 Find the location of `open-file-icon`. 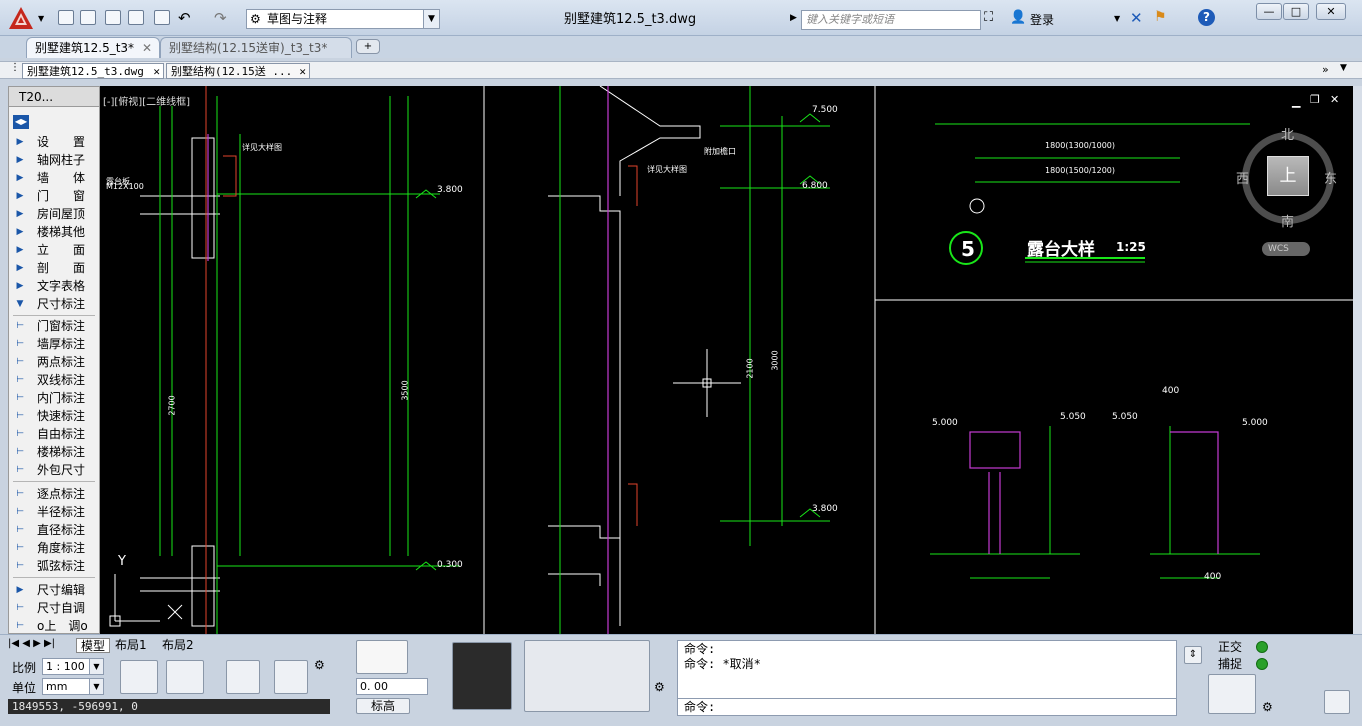

open-file-icon is located at coordinates (88, 17).